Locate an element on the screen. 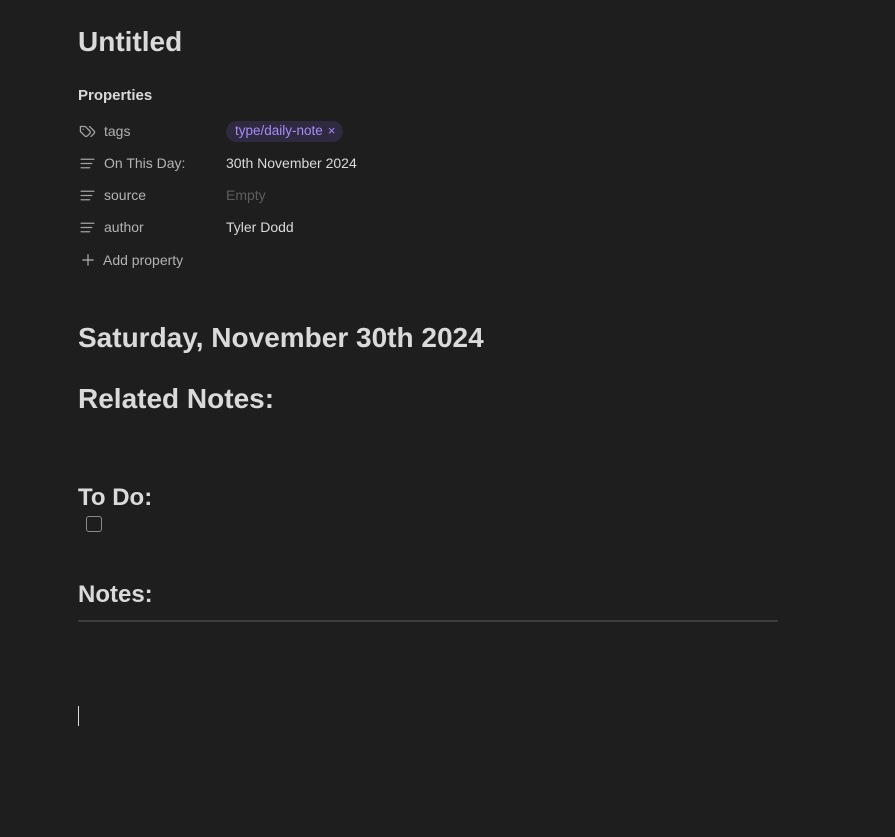  add-property-label: Add property is located at coordinates (143, 260).